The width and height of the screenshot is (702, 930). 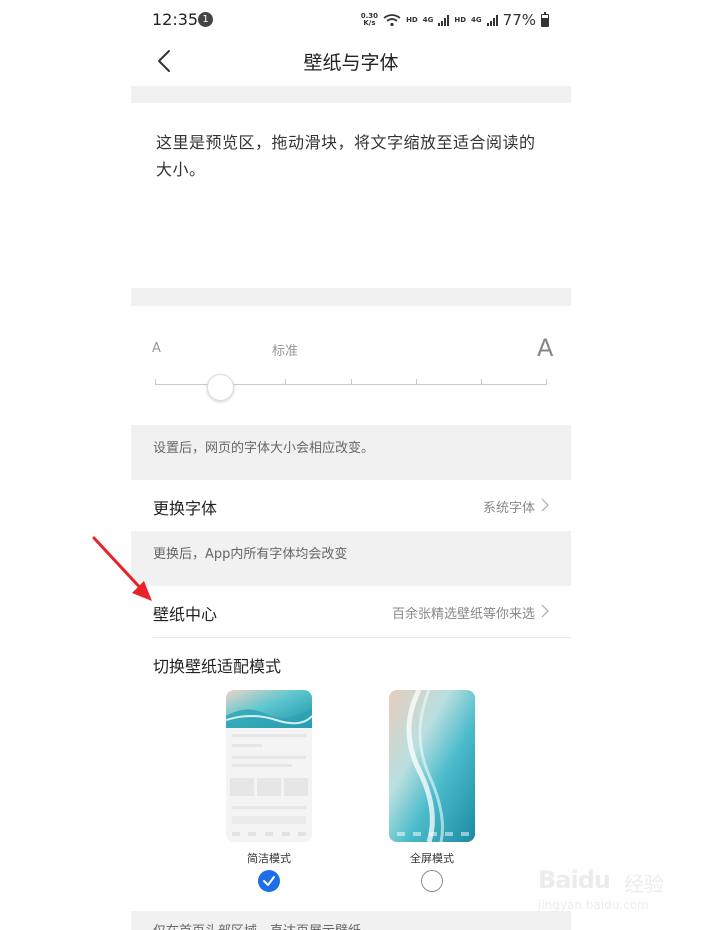 I want to click on preview-text: 这里是预览区，拖动滑块，将文字缩放至适合阅读的大小。, so click(x=346, y=156).